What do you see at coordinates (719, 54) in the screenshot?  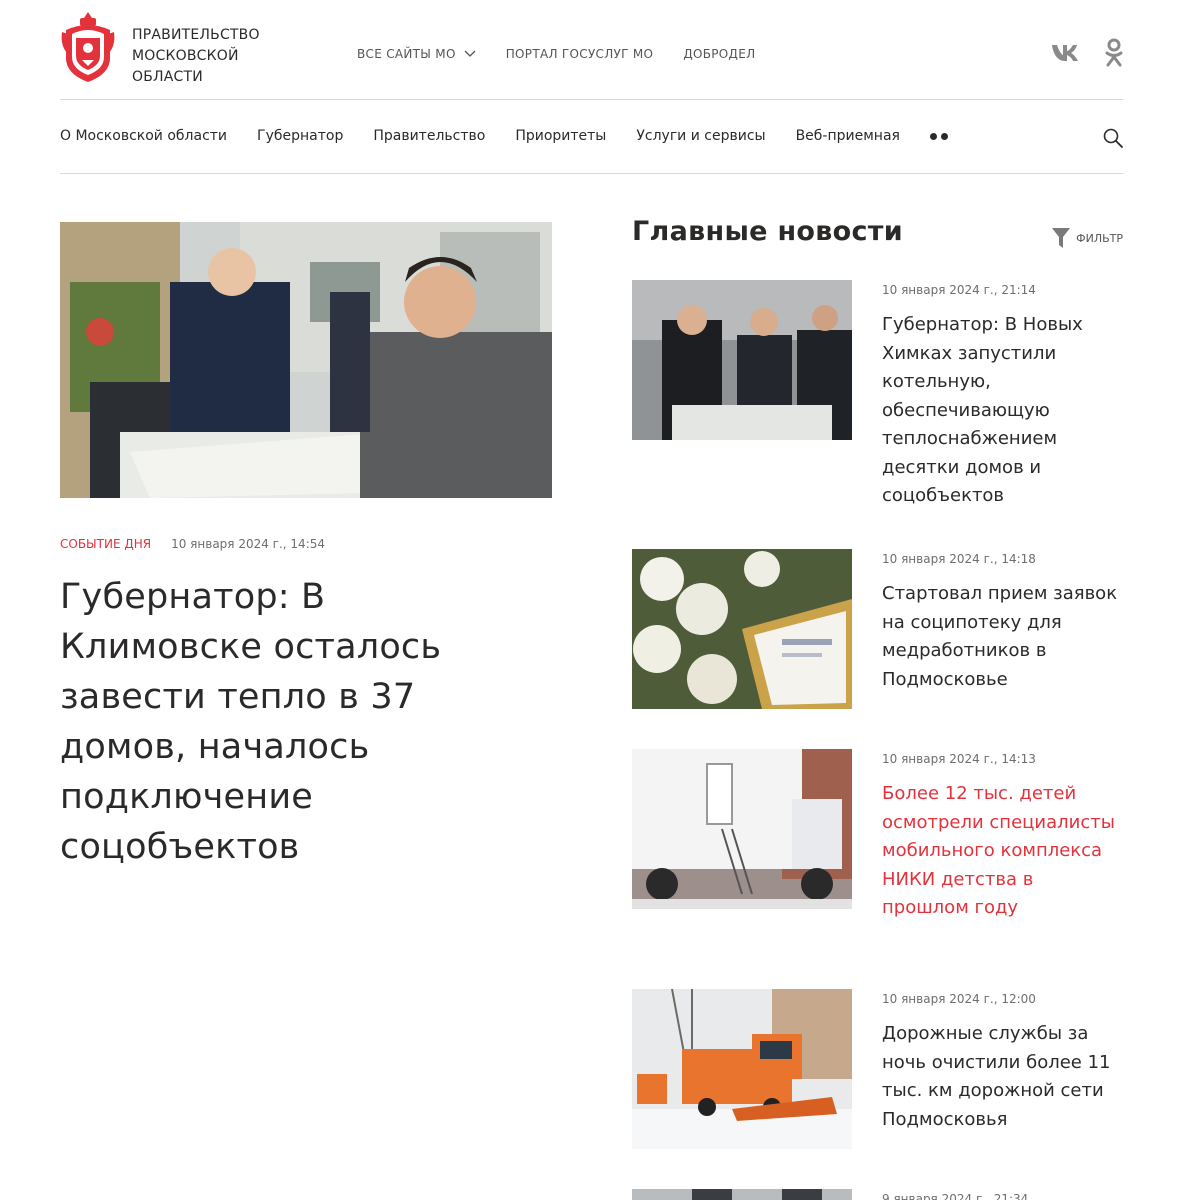 I see `dobrodel-link: ДОБРОДЕЛ` at bounding box center [719, 54].